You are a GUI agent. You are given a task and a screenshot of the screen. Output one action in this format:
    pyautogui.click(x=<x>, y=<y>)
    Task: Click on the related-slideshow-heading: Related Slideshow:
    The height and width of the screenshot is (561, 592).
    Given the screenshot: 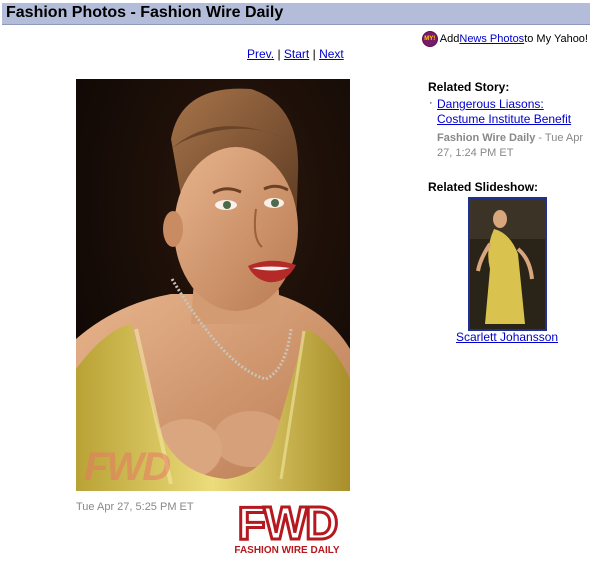 What is the action you would take?
    pyautogui.click(x=483, y=187)
    